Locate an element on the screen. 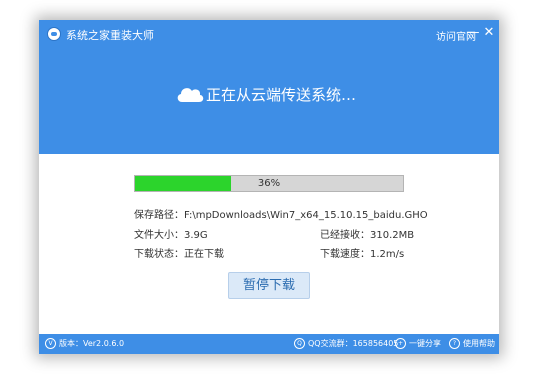 Image resolution: width=540 pixels, height=380 pixels. minimize-icon: — is located at coordinates (473, 33).